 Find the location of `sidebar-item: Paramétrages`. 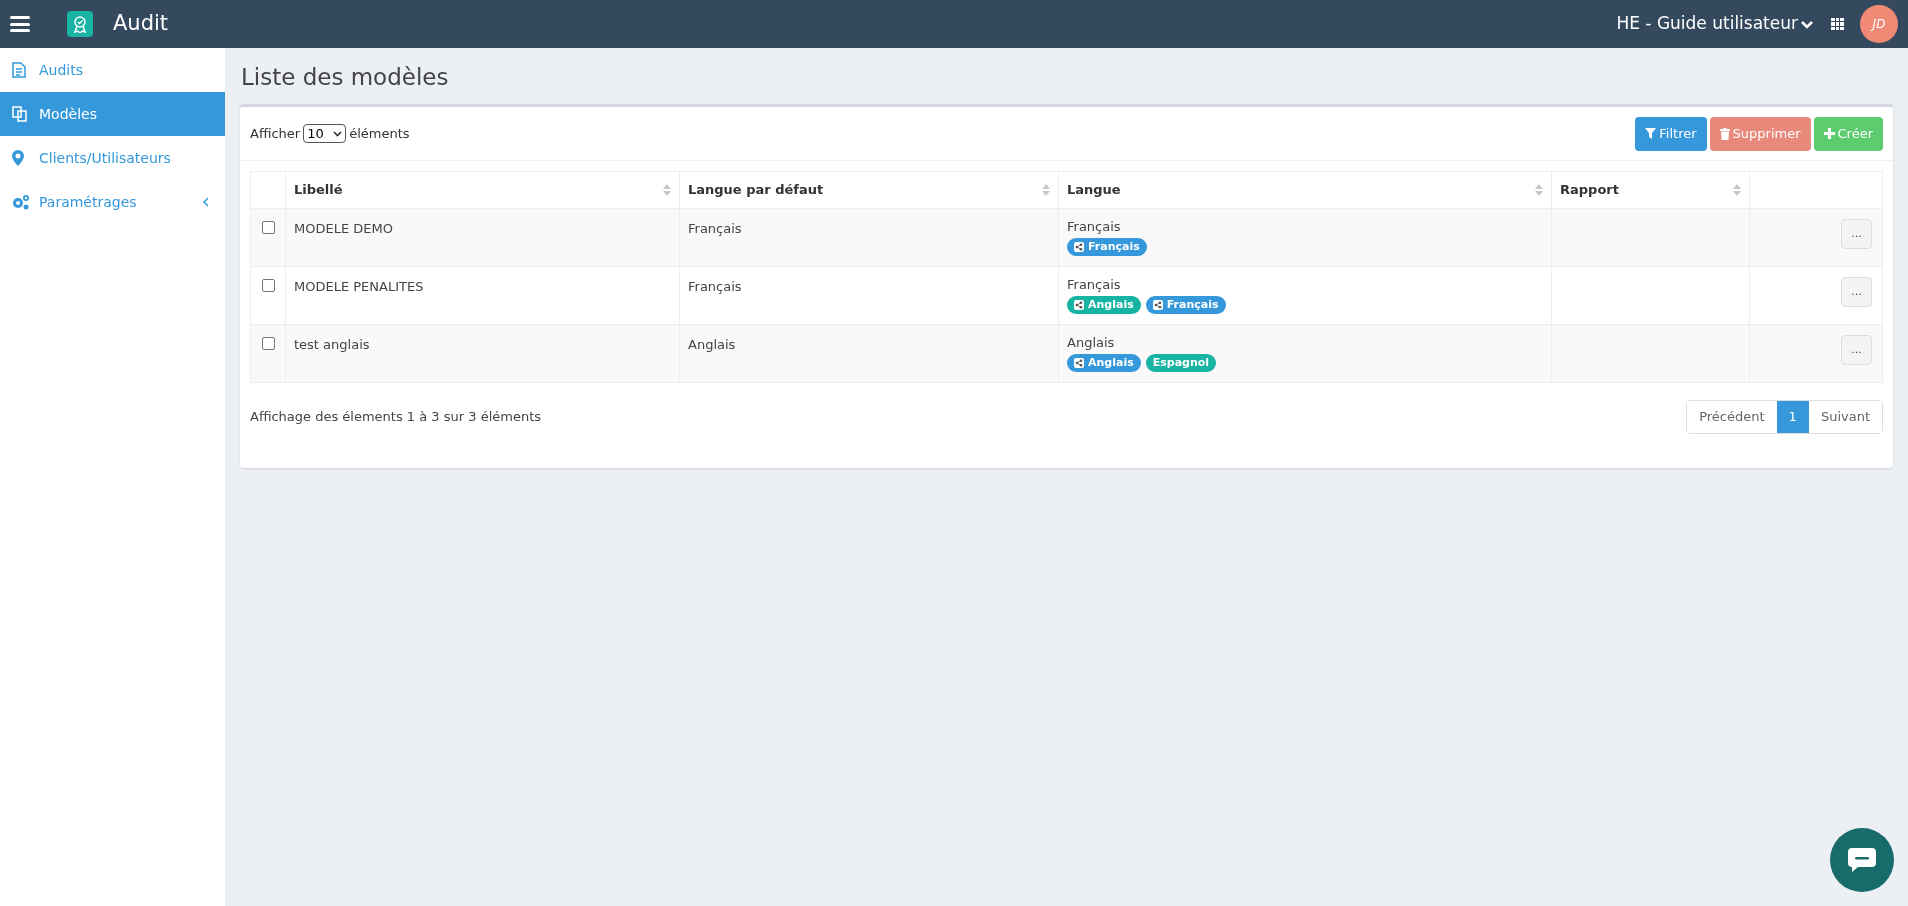

sidebar-item: Paramétrages is located at coordinates (112, 202).